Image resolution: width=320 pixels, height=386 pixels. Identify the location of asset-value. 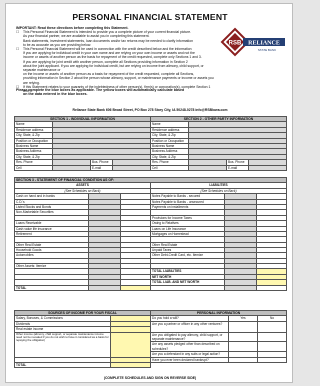
(104, 288).